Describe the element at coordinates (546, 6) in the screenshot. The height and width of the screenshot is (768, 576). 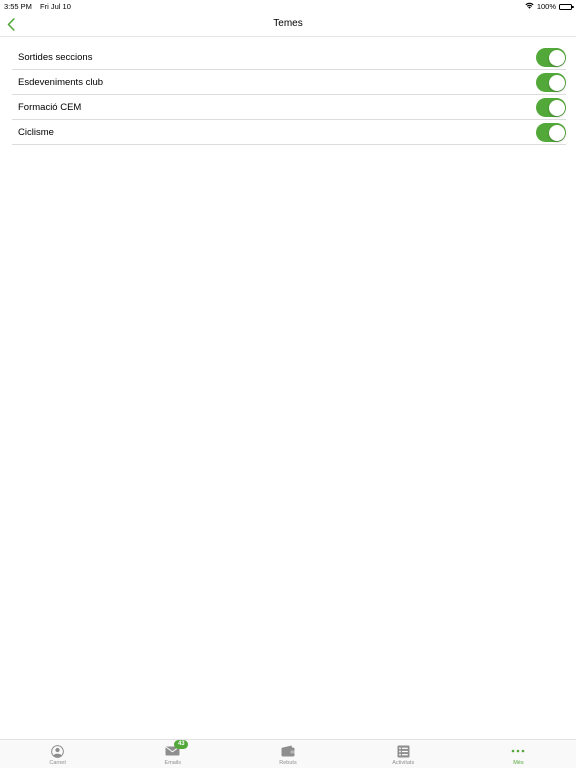
I see `battery-percent: 100%` at that location.